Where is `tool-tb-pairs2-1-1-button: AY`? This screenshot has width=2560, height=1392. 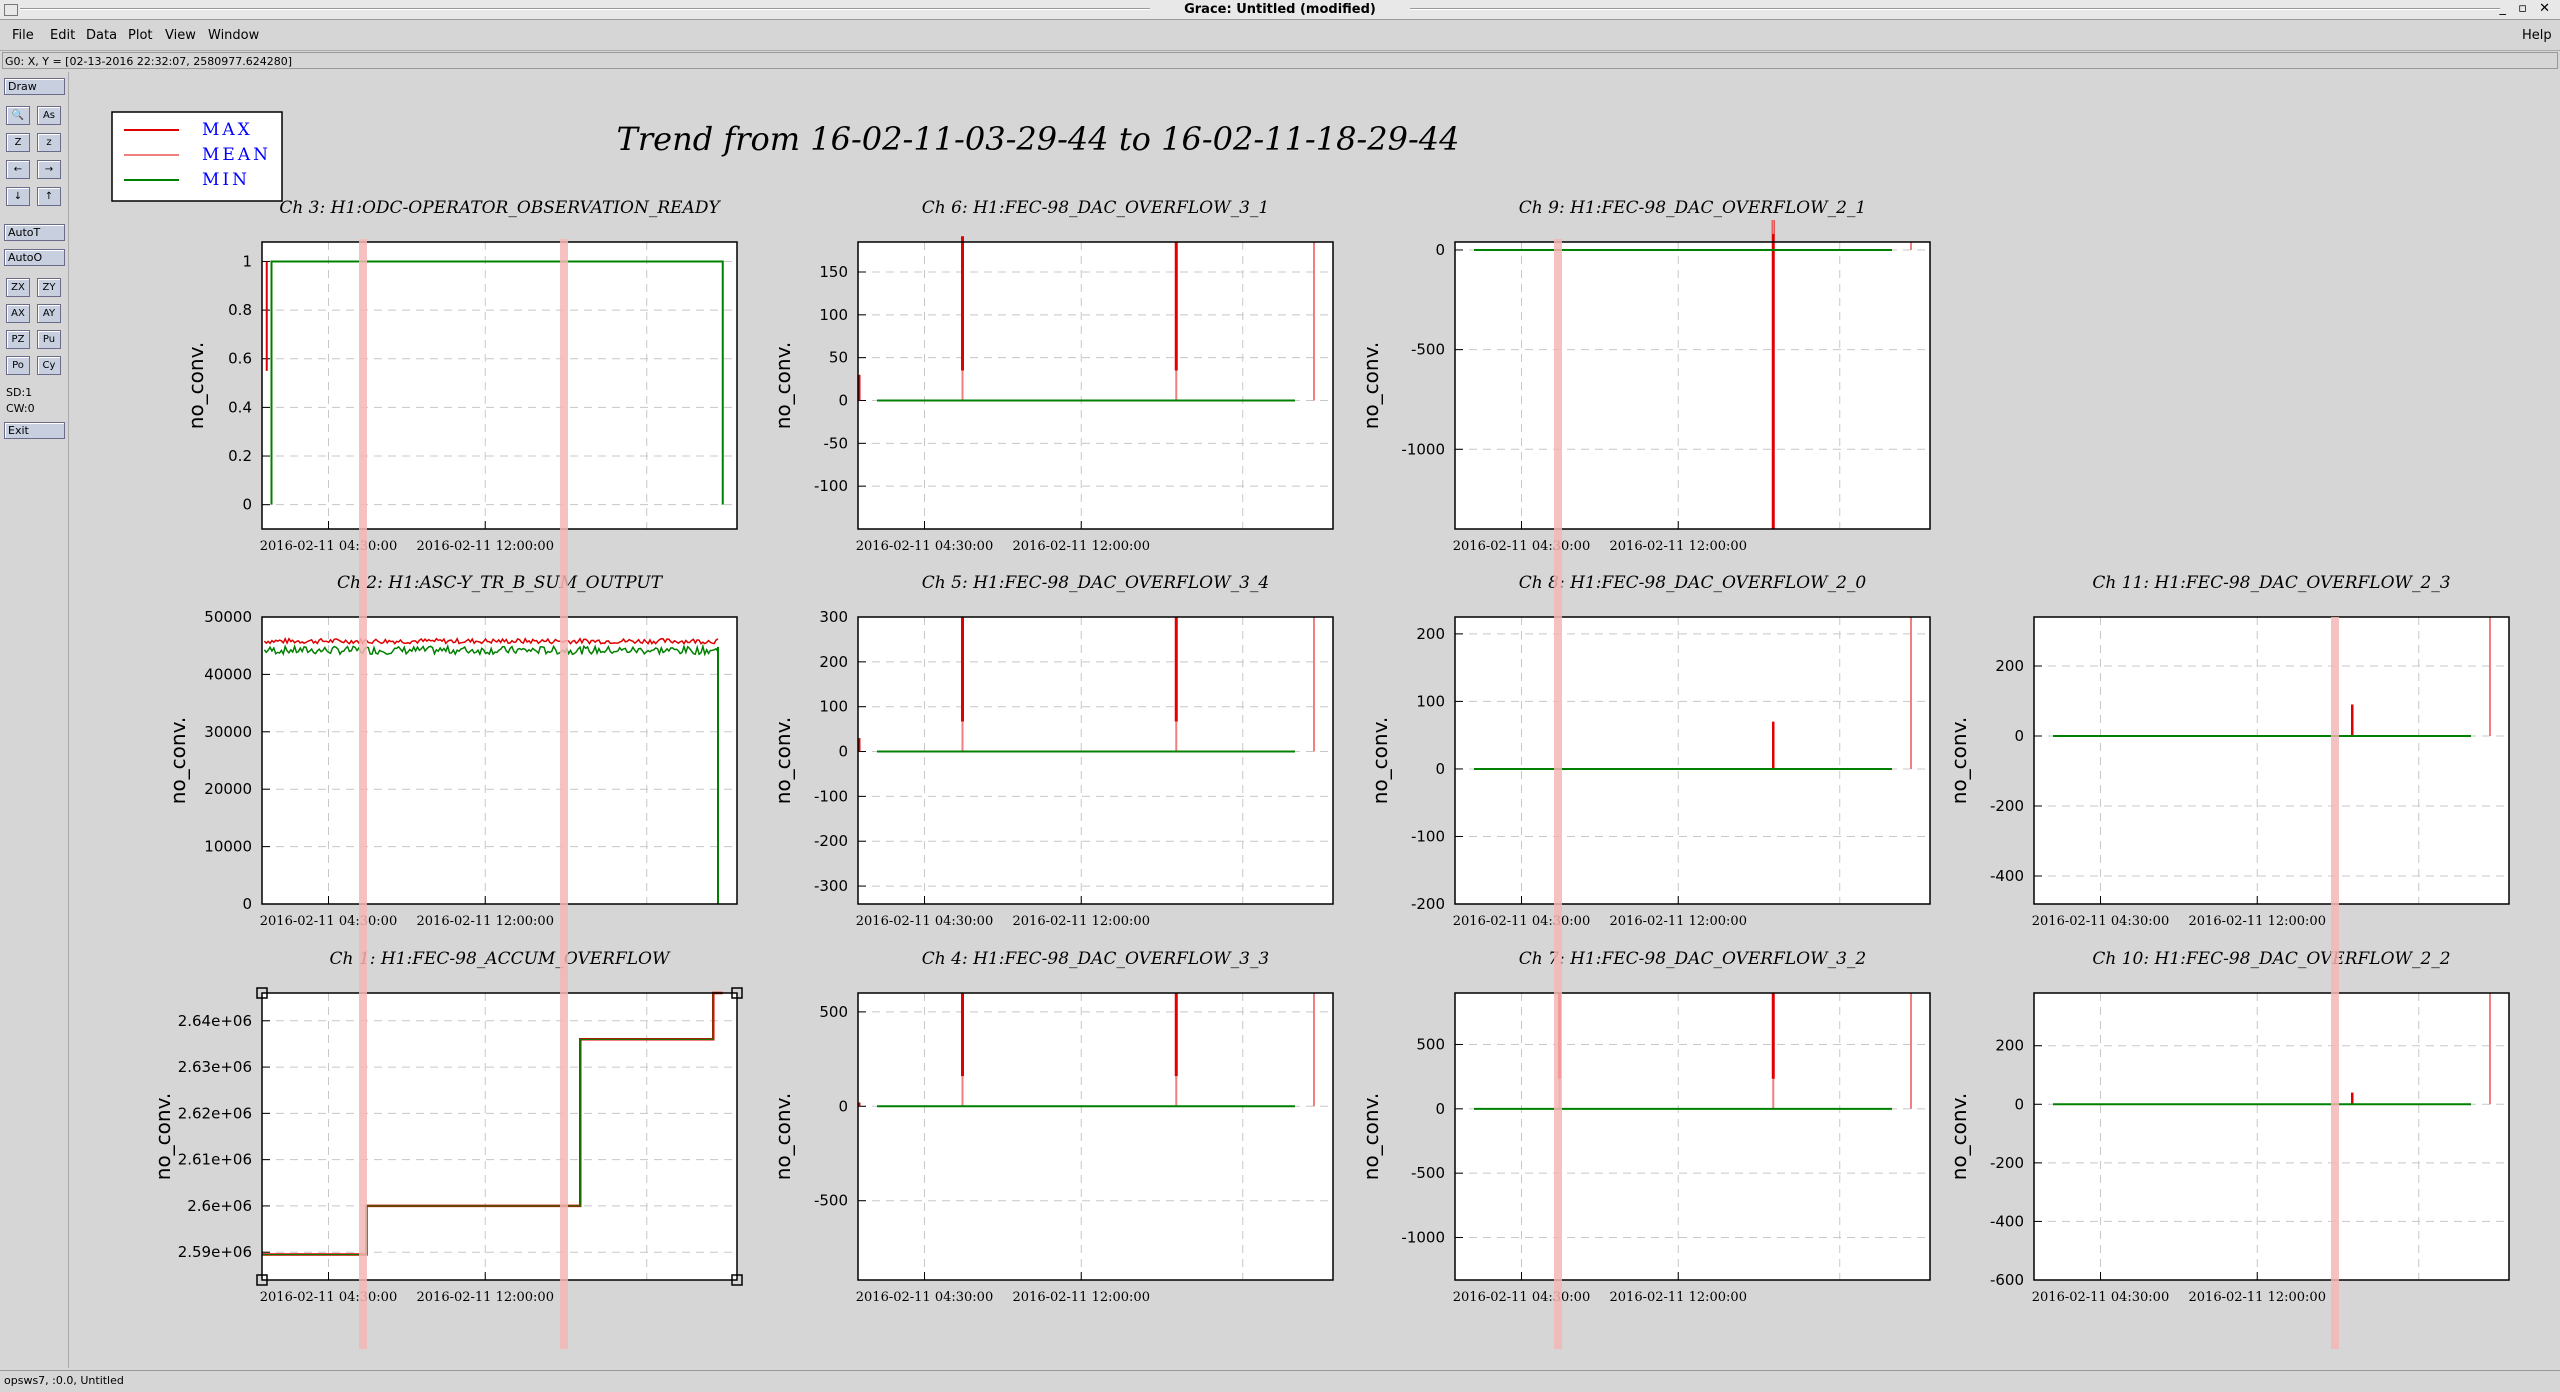
tool-tb-pairs2-1-1-button: AY is located at coordinates (49, 313).